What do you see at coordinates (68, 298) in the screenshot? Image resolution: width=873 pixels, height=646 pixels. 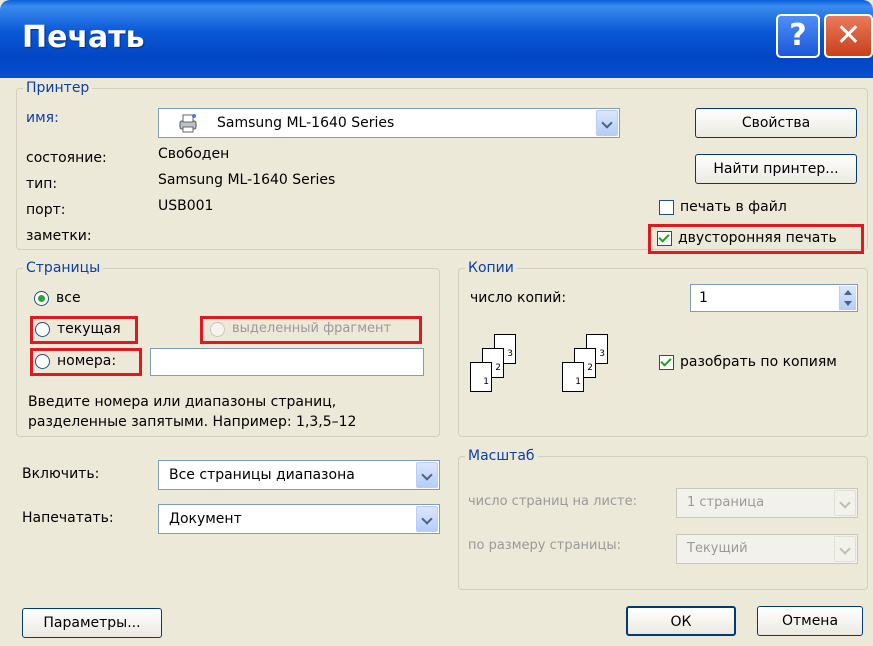 I see `pages-all-label: все` at bounding box center [68, 298].